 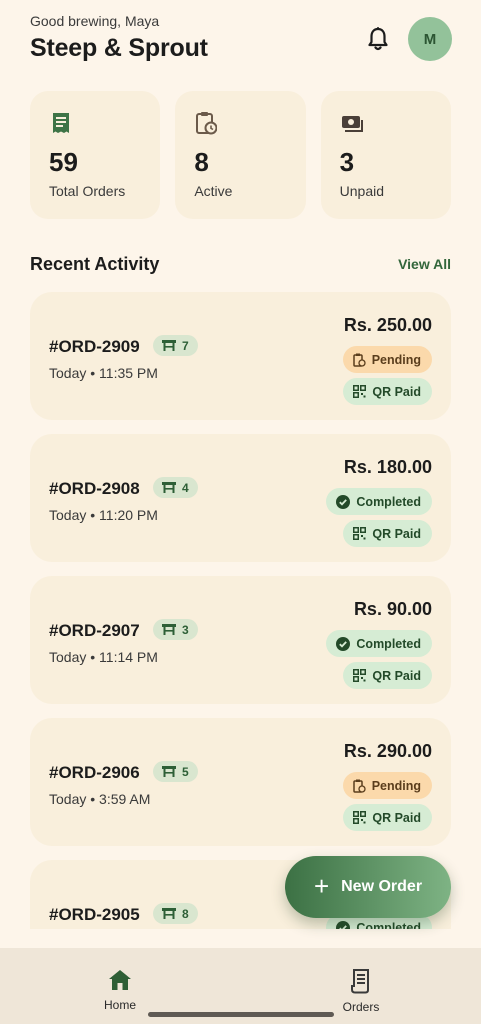 I want to click on table-number: 4, so click(x=185, y=487).